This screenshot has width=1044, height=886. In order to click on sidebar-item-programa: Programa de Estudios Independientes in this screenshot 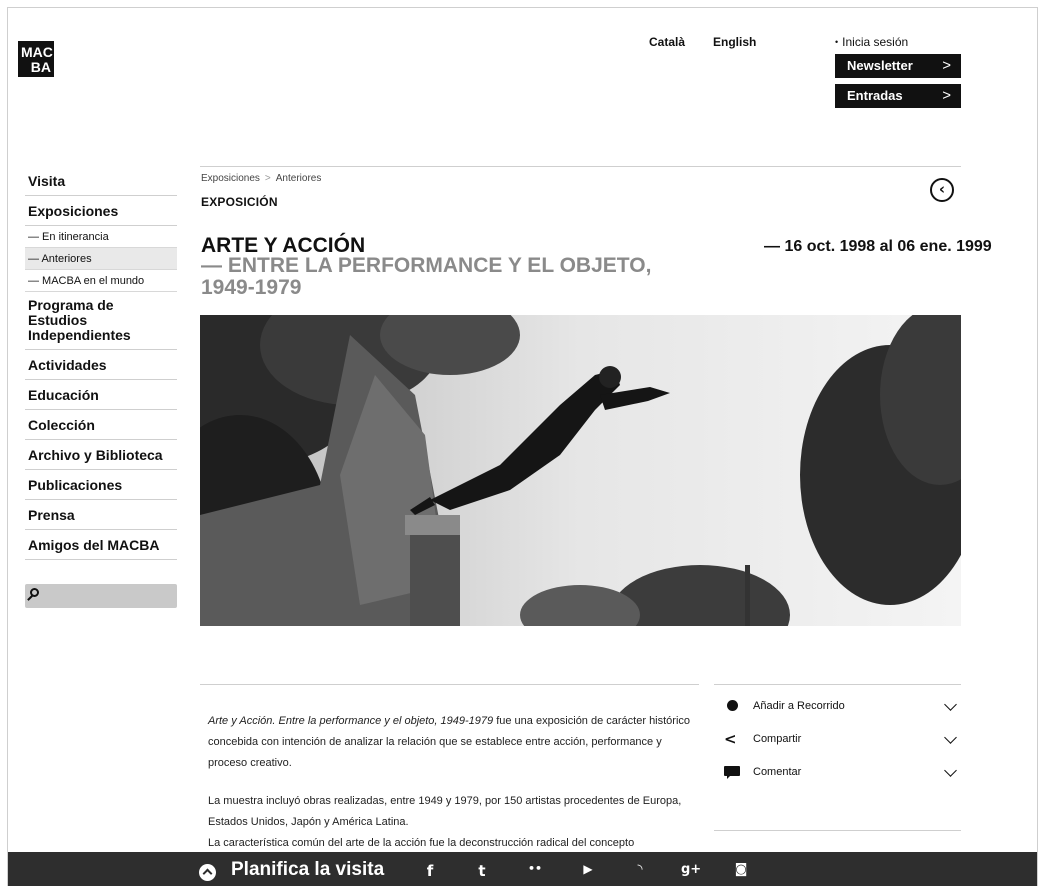, I will do `click(101, 321)`.